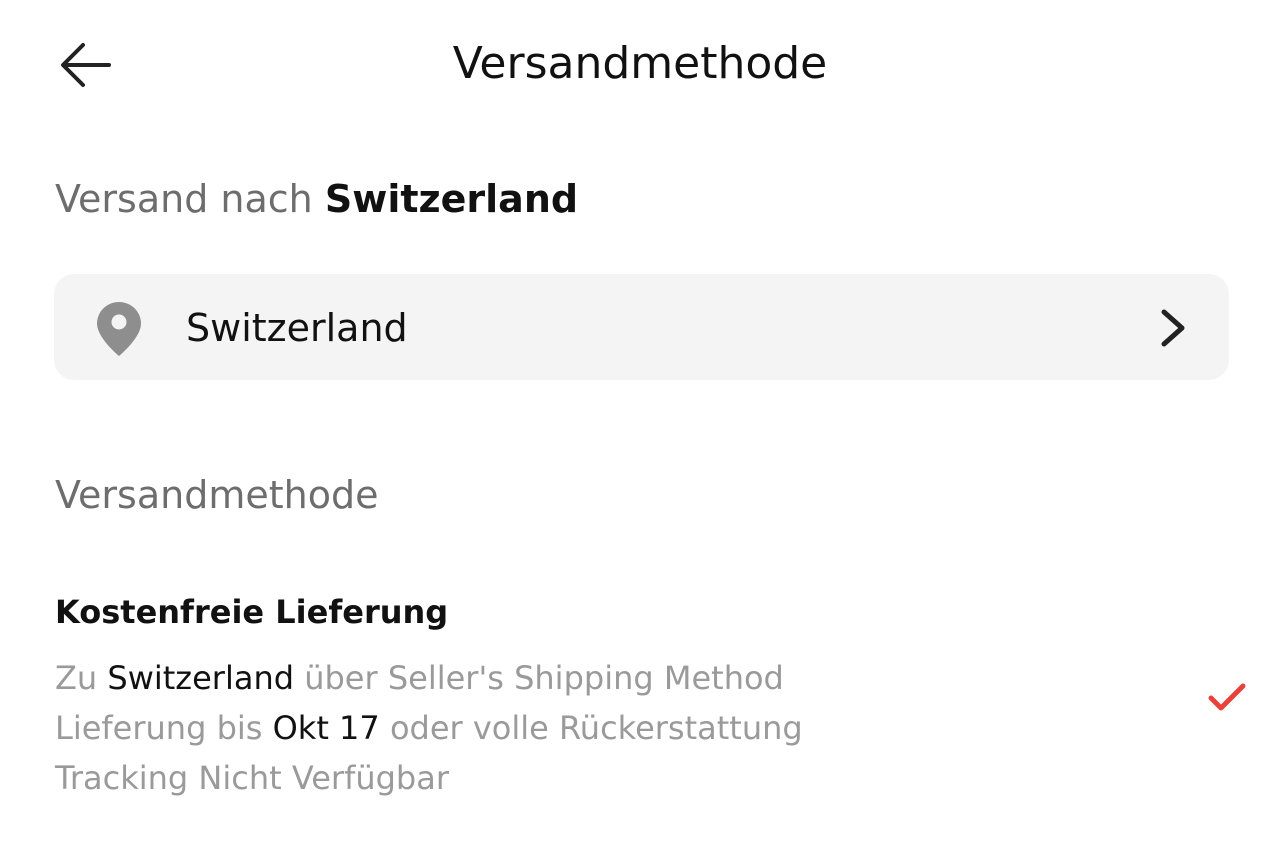 The height and width of the screenshot is (860, 1280). What do you see at coordinates (1173, 328) in the screenshot?
I see `chevron-right-icon` at bounding box center [1173, 328].